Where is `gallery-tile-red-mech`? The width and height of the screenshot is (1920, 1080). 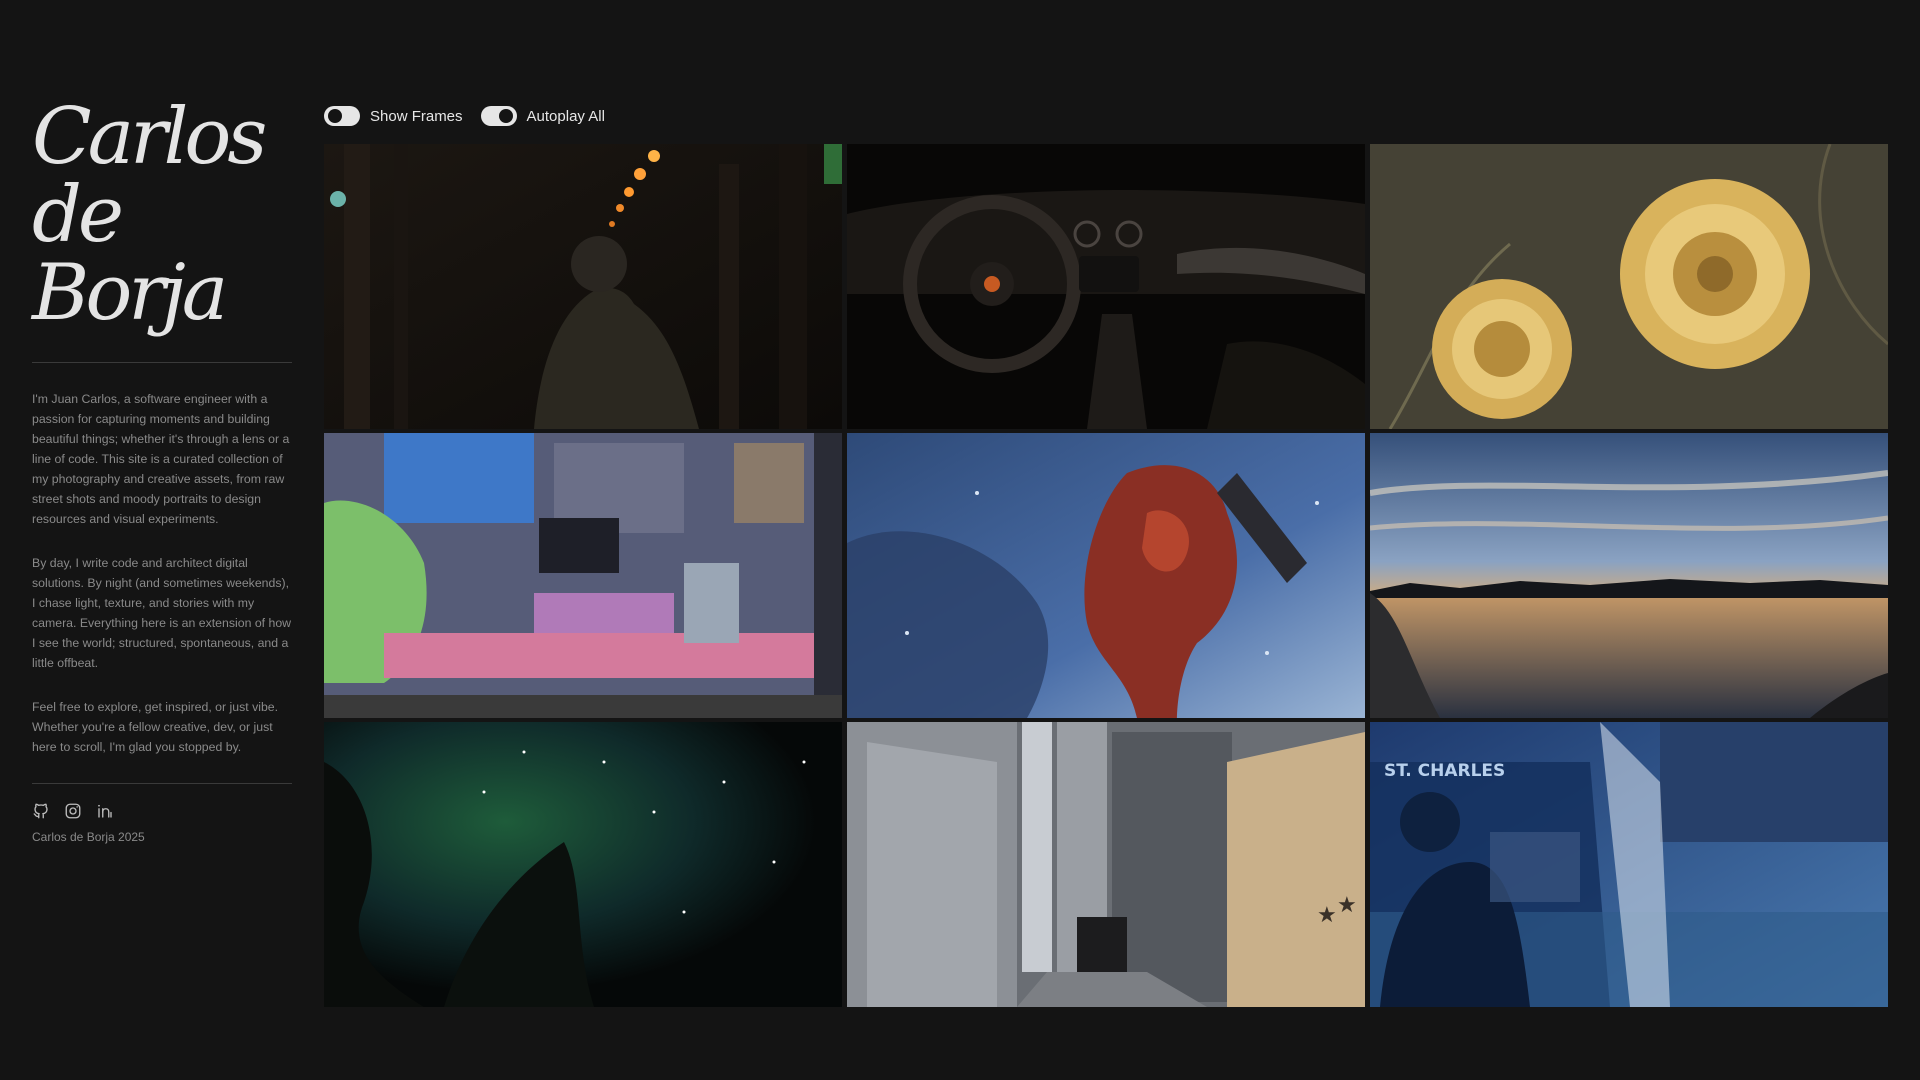
gallery-tile-red-mech is located at coordinates (1106, 575).